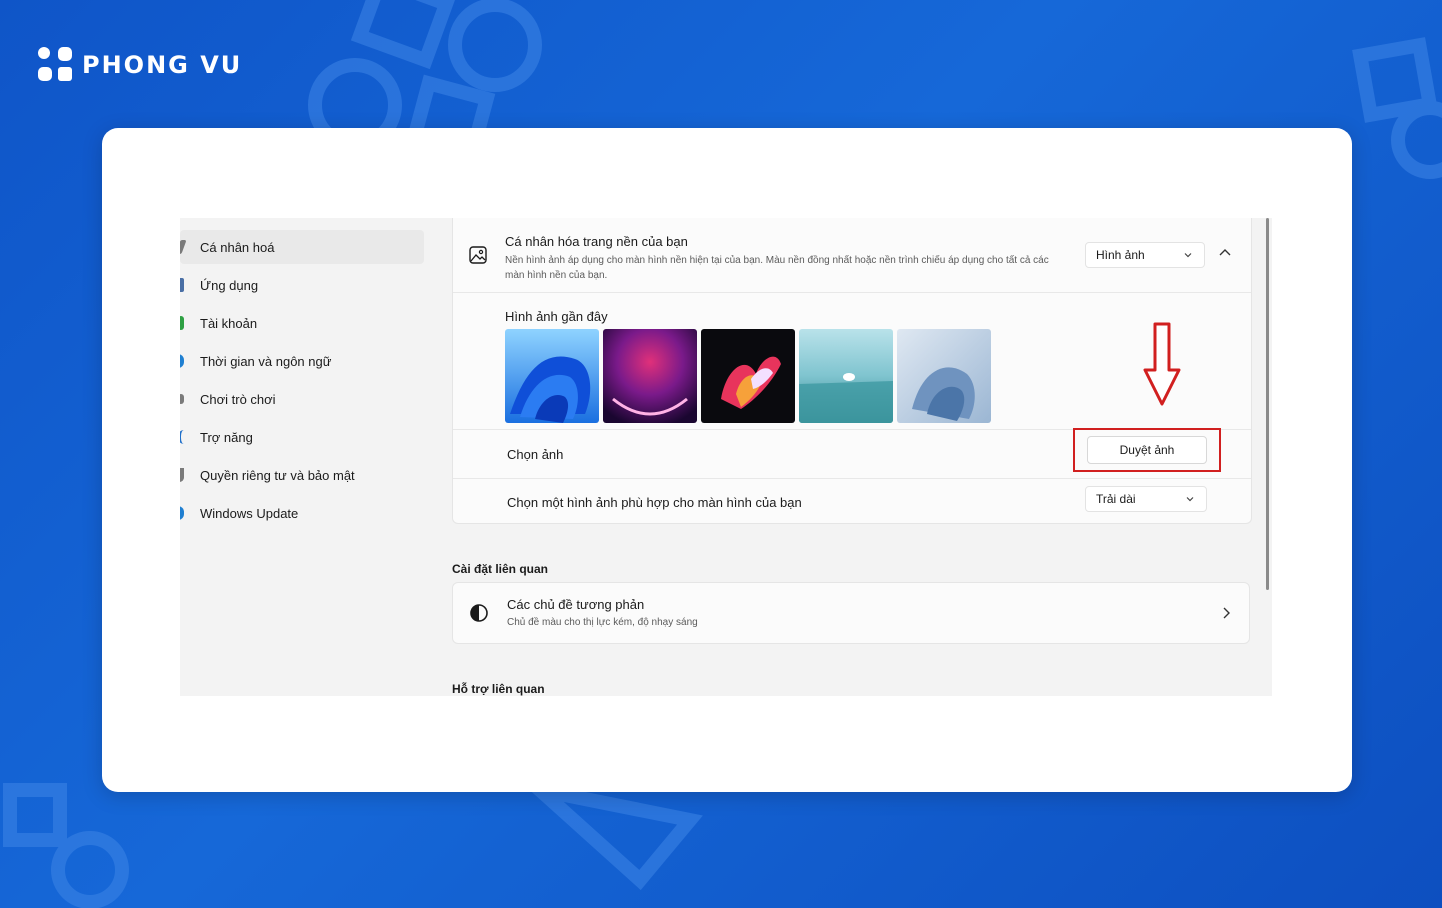 This screenshot has width=1442, height=908. I want to click on related-settings-title: Cài đặt liên quan, so click(500, 569).